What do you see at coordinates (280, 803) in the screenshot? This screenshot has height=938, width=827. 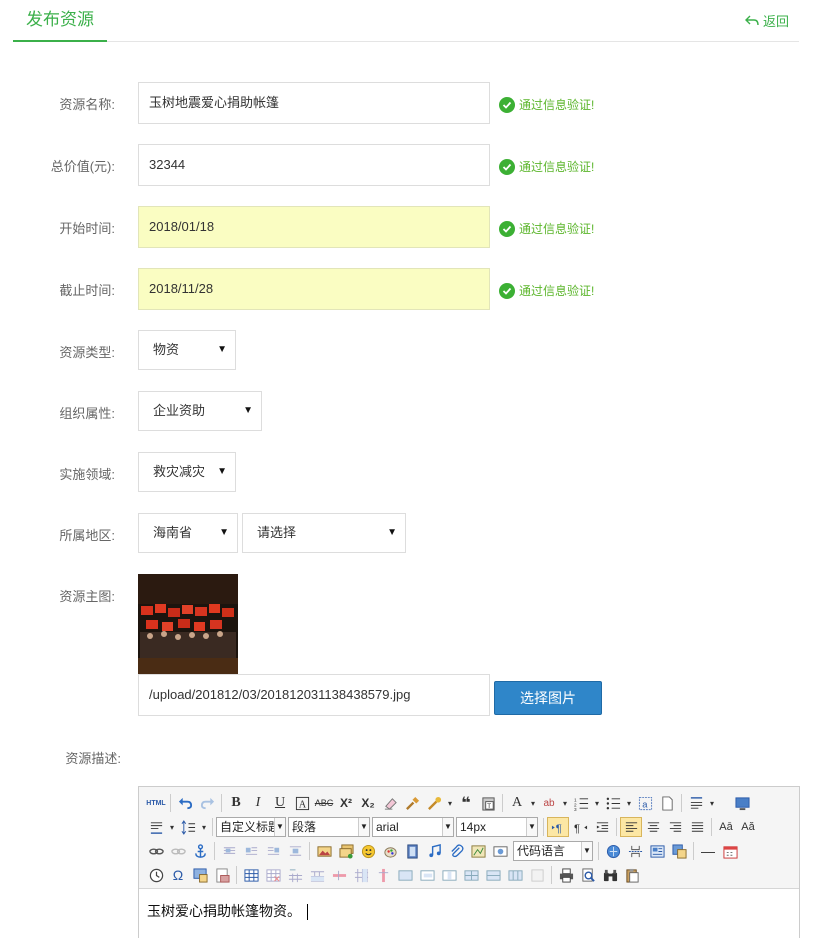 I see `underline-icon: U` at bounding box center [280, 803].